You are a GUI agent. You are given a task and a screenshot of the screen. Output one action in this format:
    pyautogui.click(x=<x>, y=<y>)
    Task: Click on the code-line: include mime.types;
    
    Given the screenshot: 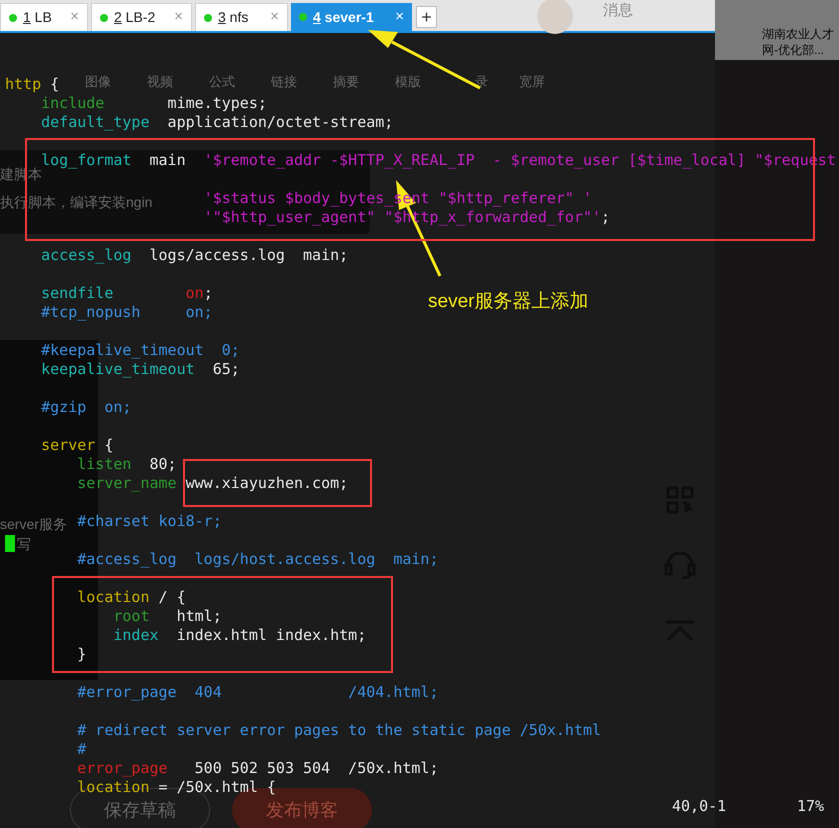 What is the action you would take?
    pyautogui.click(x=154, y=103)
    